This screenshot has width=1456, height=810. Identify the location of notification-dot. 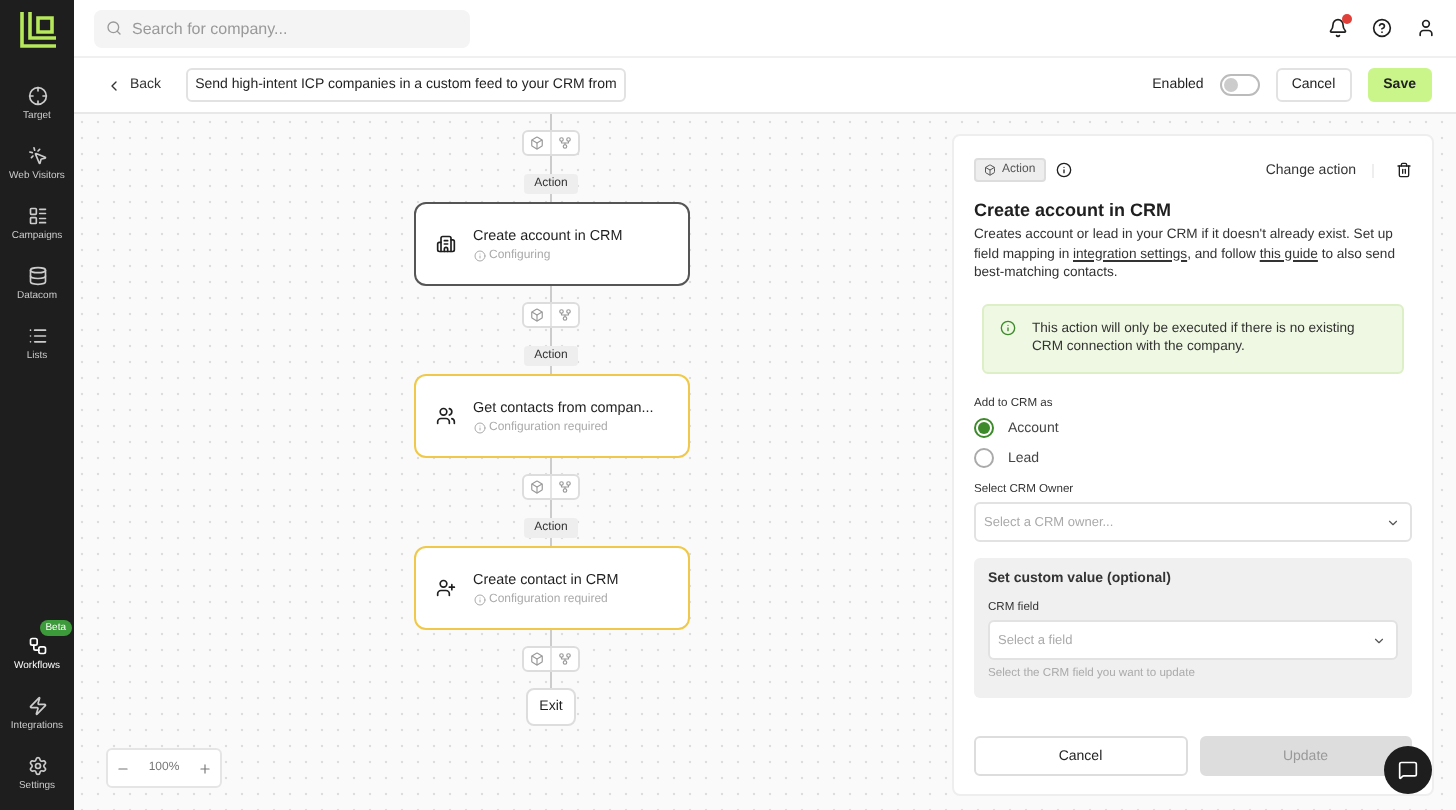
(1347, 19).